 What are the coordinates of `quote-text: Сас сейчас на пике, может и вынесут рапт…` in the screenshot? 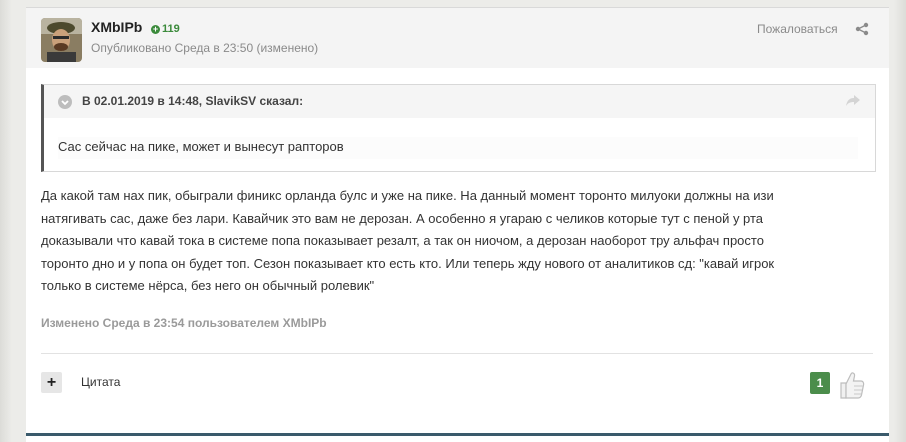 It's located at (458, 148).